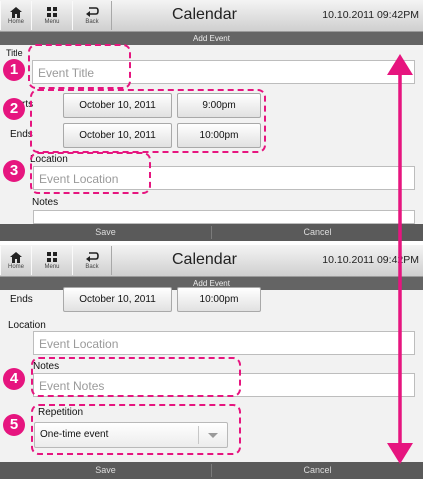 The height and width of the screenshot is (479, 423). What do you see at coordinates (400, 259) in the screenshot?
I see `scroll-range-arrow` at bounding box center [400, 259].